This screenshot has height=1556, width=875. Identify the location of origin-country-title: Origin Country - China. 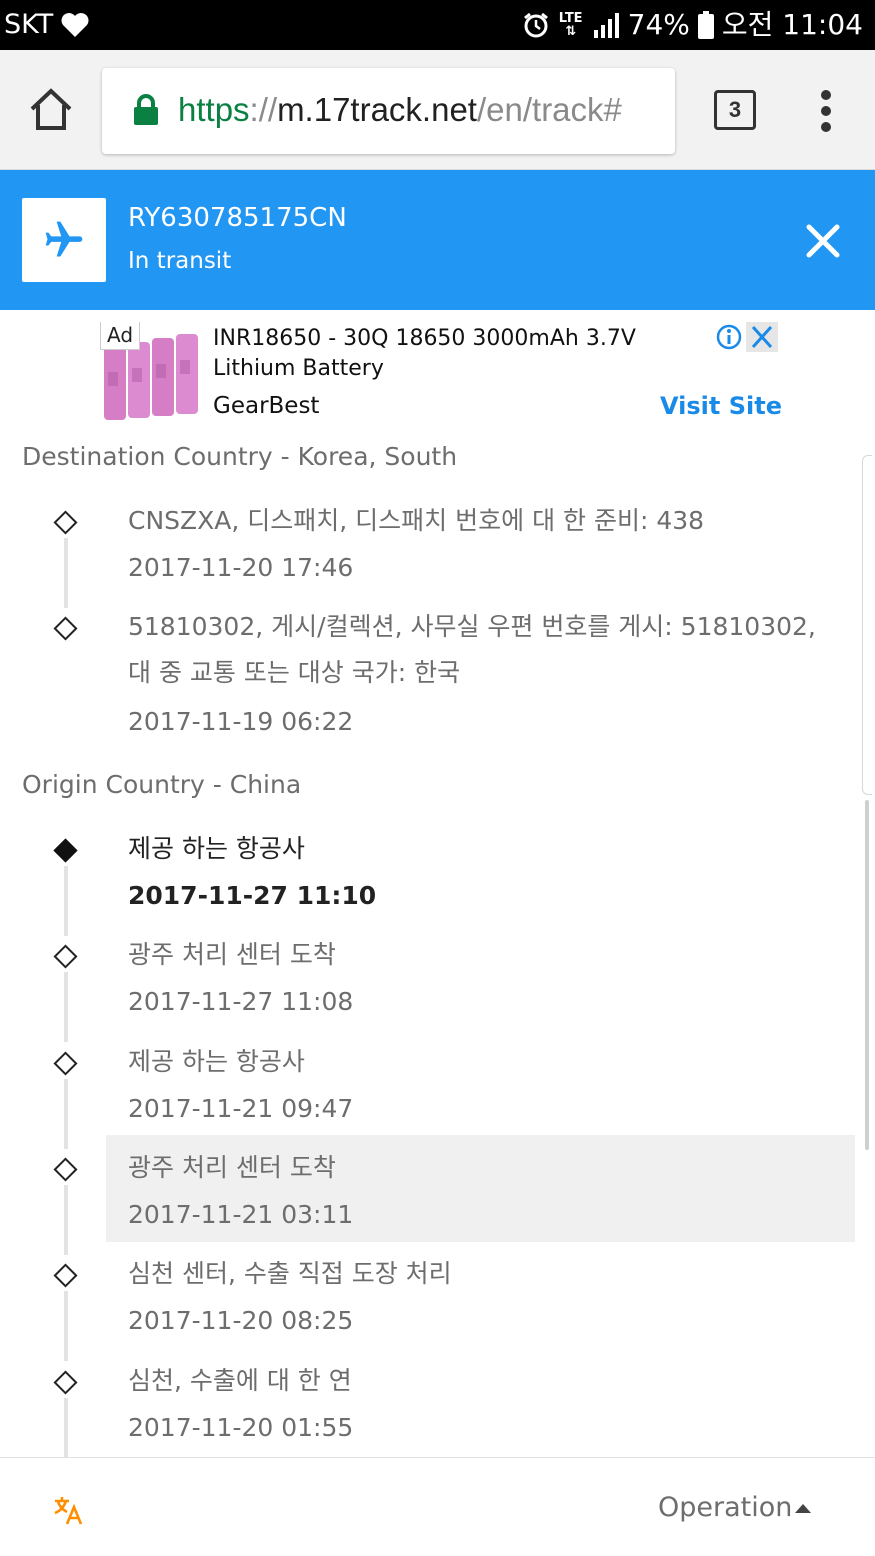
(162, 784).